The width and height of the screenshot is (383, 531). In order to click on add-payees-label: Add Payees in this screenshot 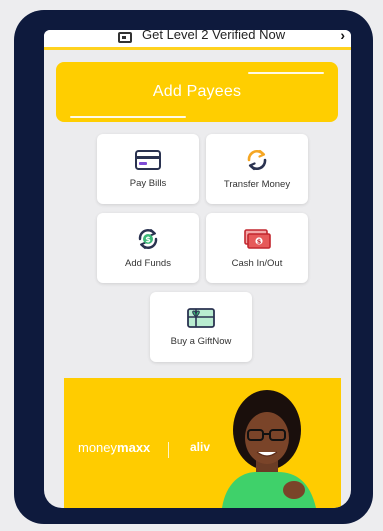, I will do `click(197, 91)`.